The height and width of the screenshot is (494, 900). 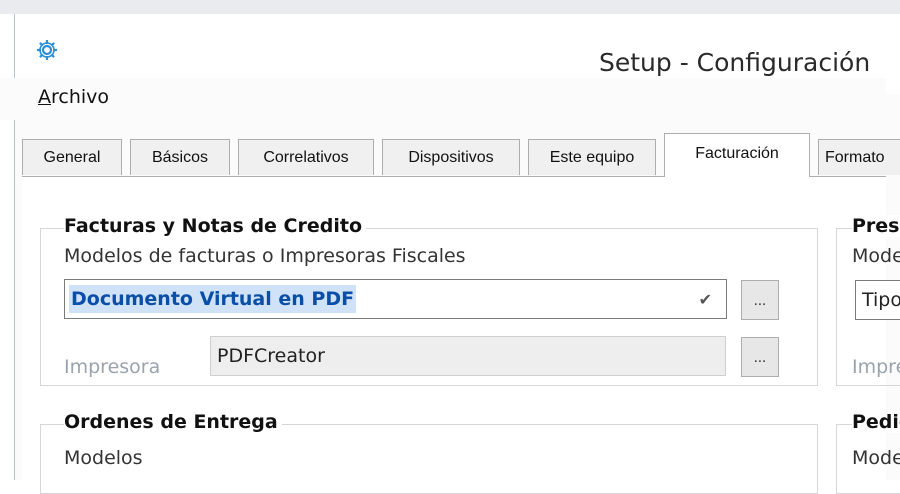 What do you see at coordinates (395, 299) in the screenshot?
I see `facturas-model-select: Documento Virtual en PDF ✔︎` at bounding box center [395, 299].